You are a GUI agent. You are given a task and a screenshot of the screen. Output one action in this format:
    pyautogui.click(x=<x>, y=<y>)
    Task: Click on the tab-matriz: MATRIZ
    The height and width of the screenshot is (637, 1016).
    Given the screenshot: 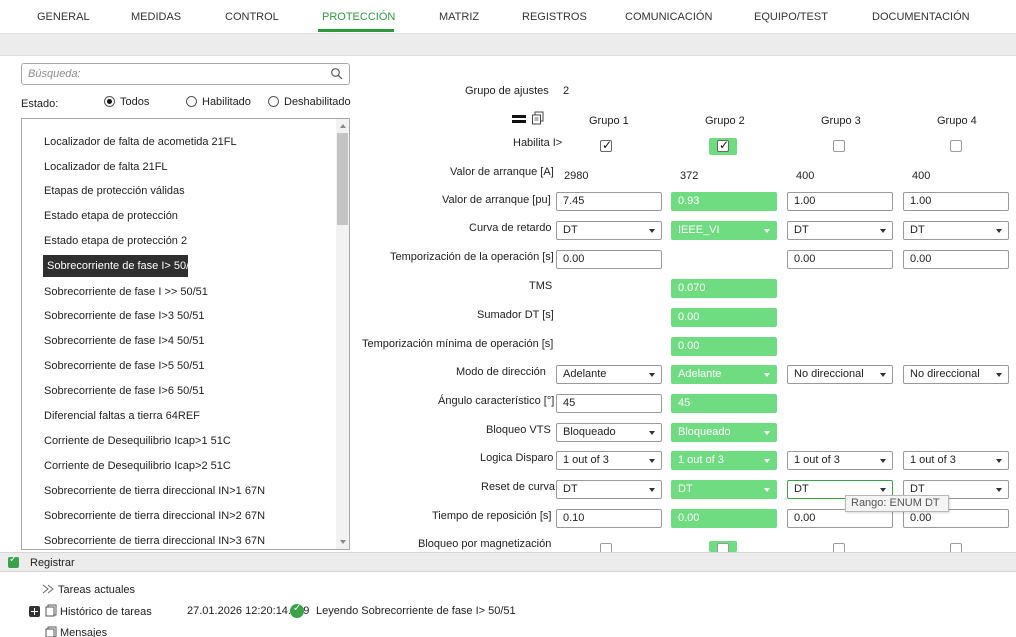 What is the action you would take?
    pyautogui.click(x=459, y=17)
    